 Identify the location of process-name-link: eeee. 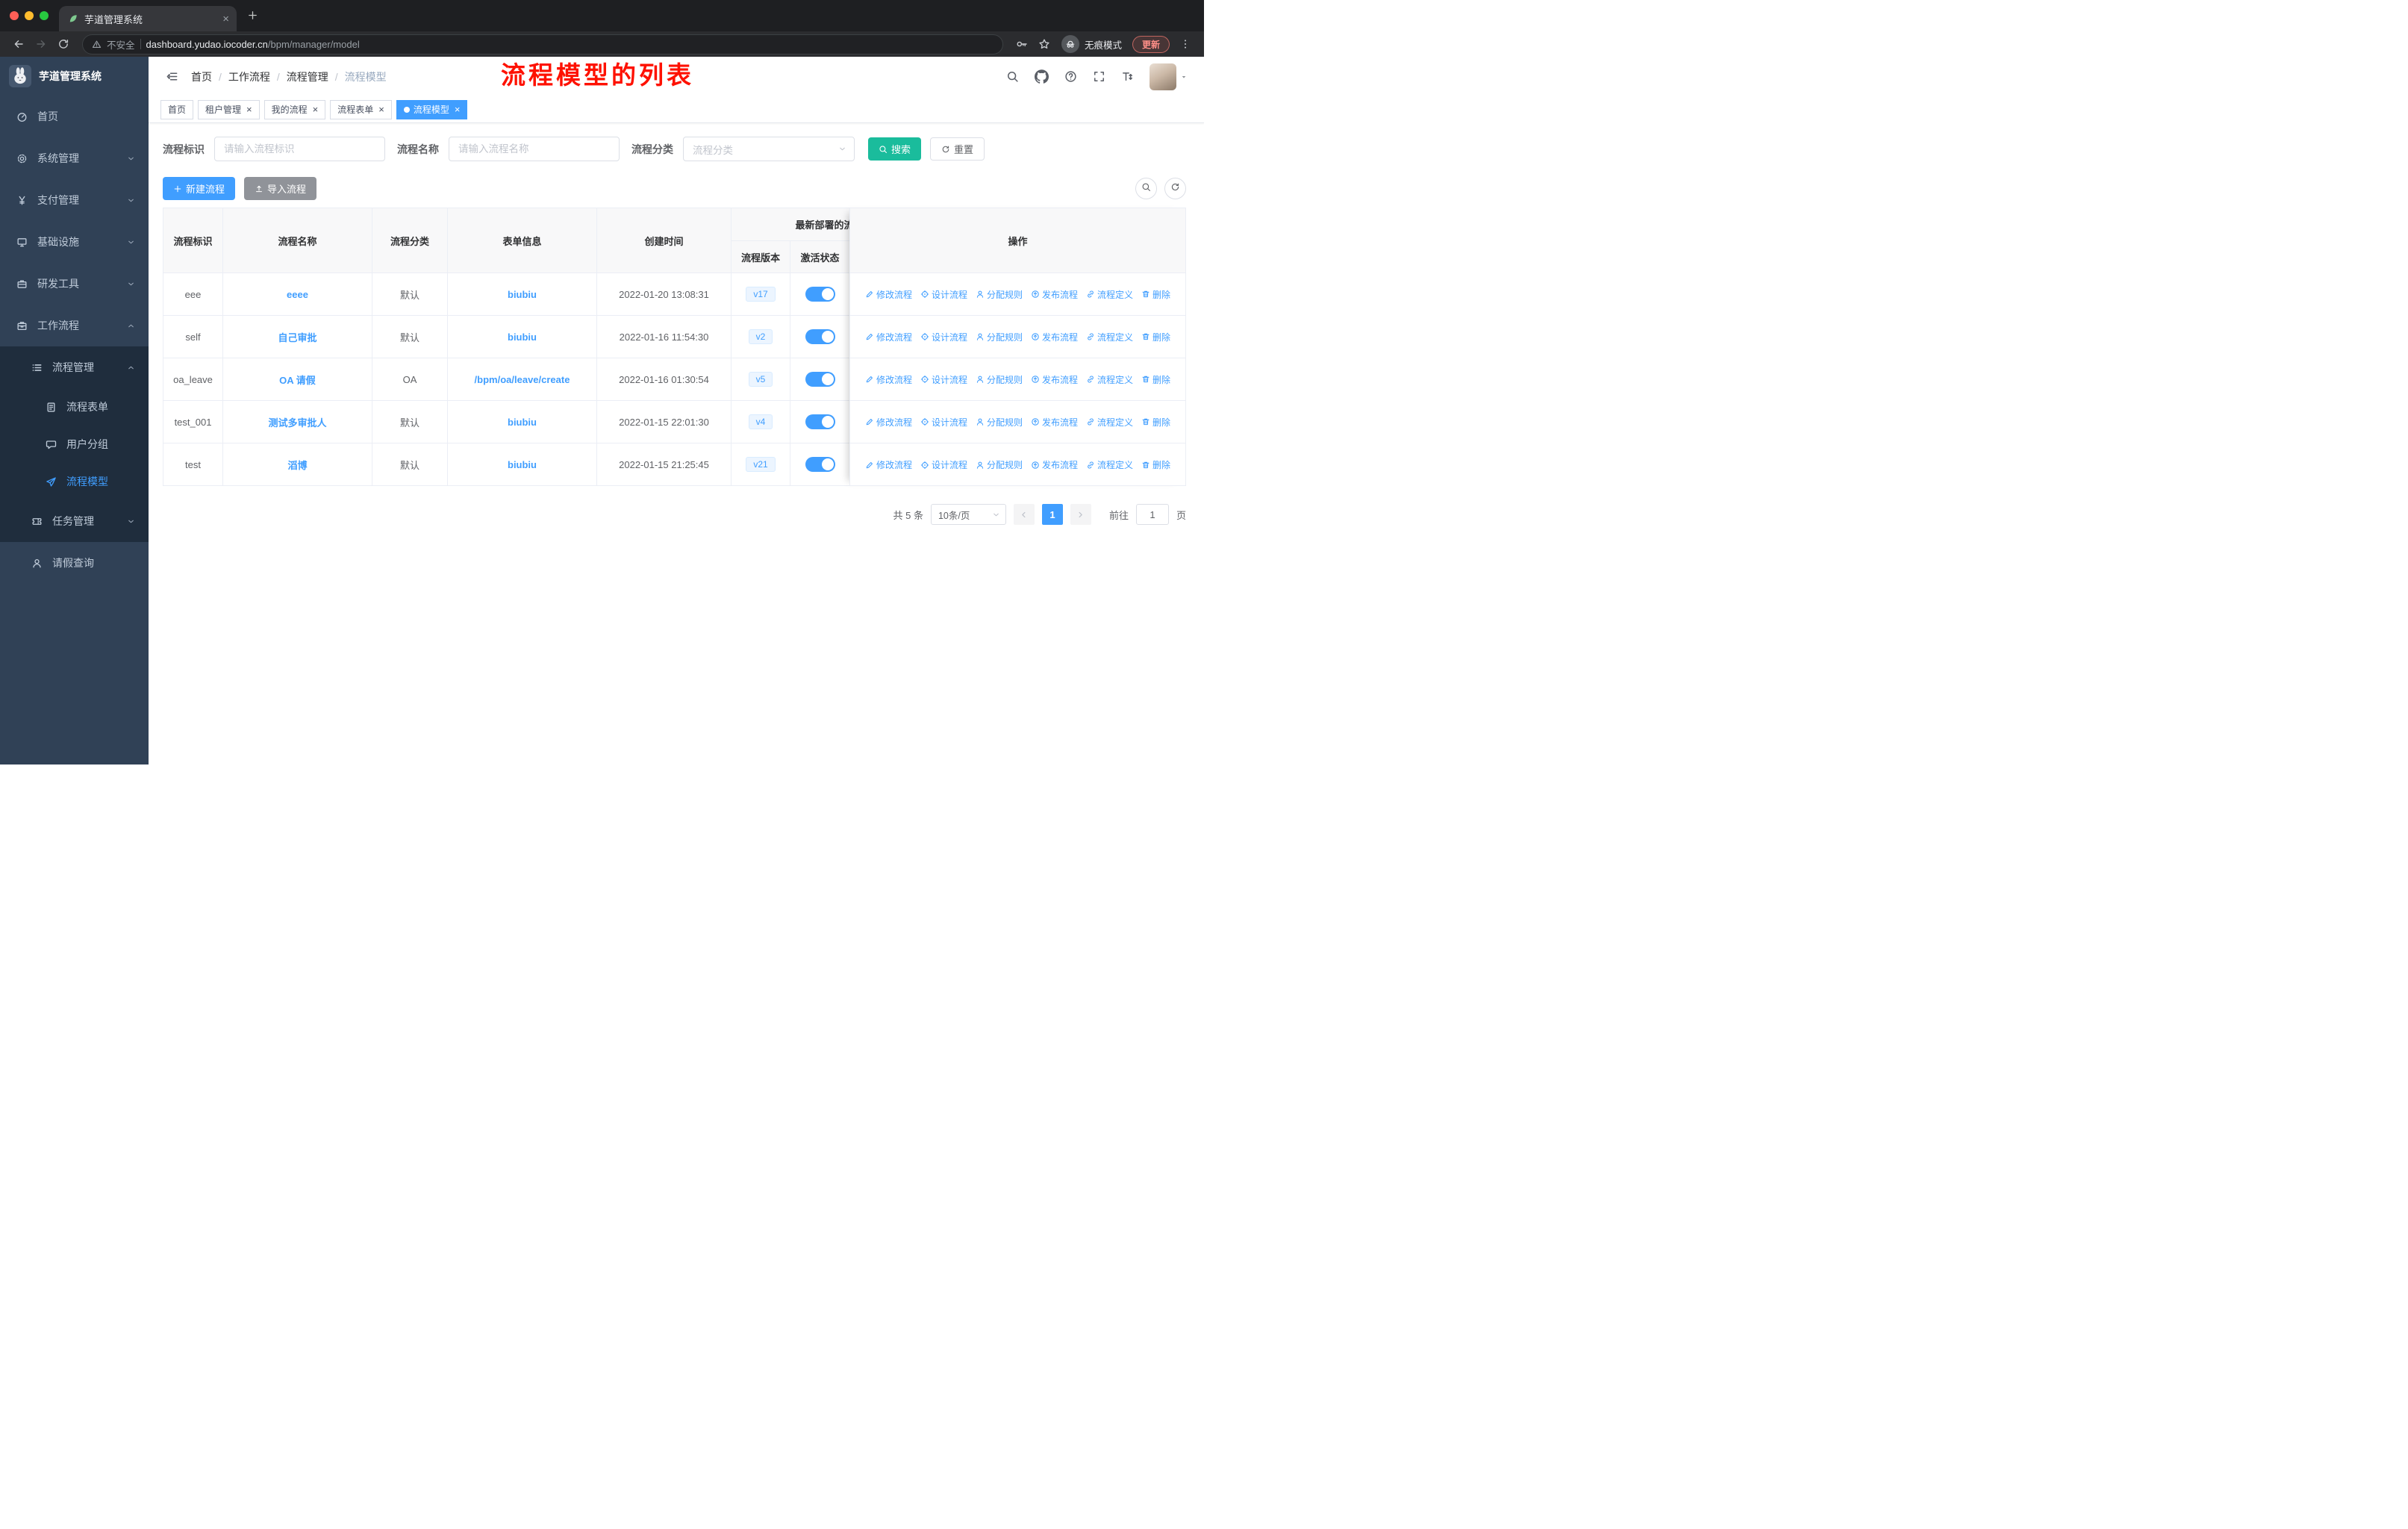
(297, 295).